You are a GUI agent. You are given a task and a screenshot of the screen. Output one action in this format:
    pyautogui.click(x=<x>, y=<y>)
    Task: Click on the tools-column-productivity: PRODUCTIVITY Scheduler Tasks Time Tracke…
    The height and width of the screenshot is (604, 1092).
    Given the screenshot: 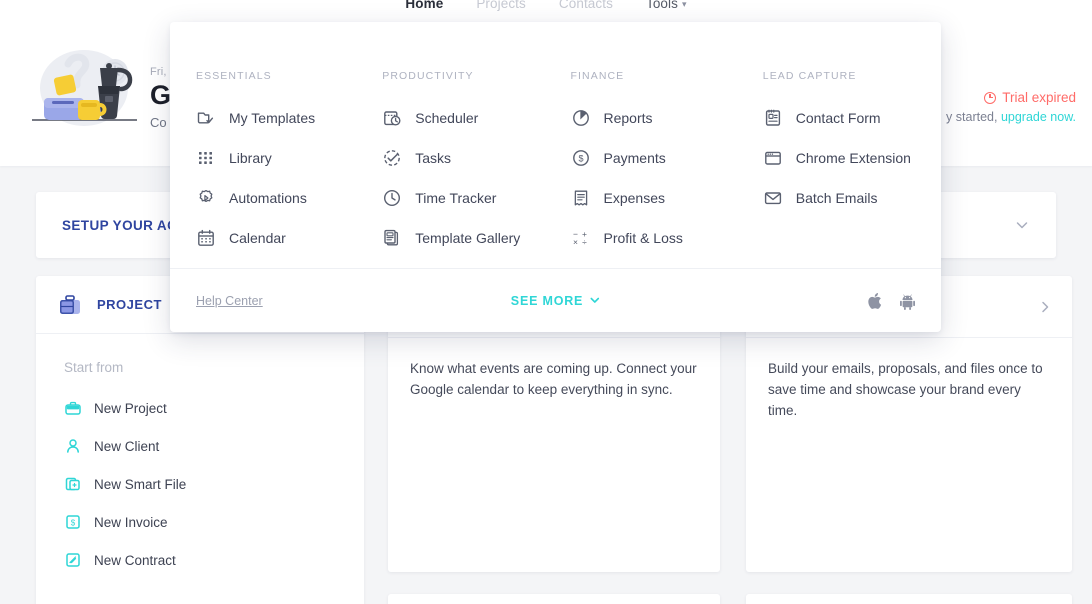 What is the action you would take?
    pyautogui.click(x=471, y=164)
    